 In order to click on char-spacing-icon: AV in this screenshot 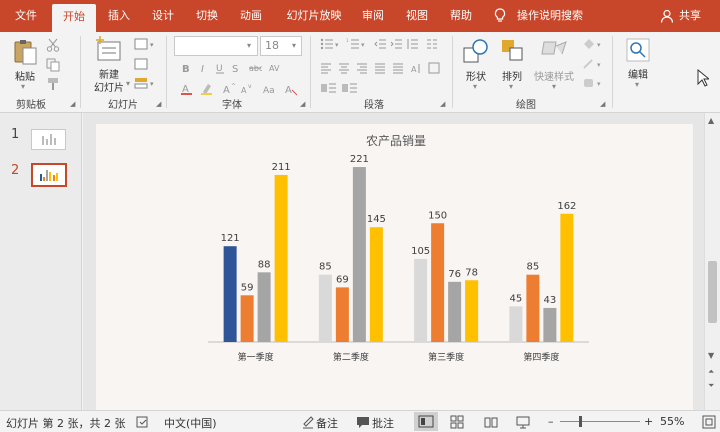, I will do `click(274, 67)`.